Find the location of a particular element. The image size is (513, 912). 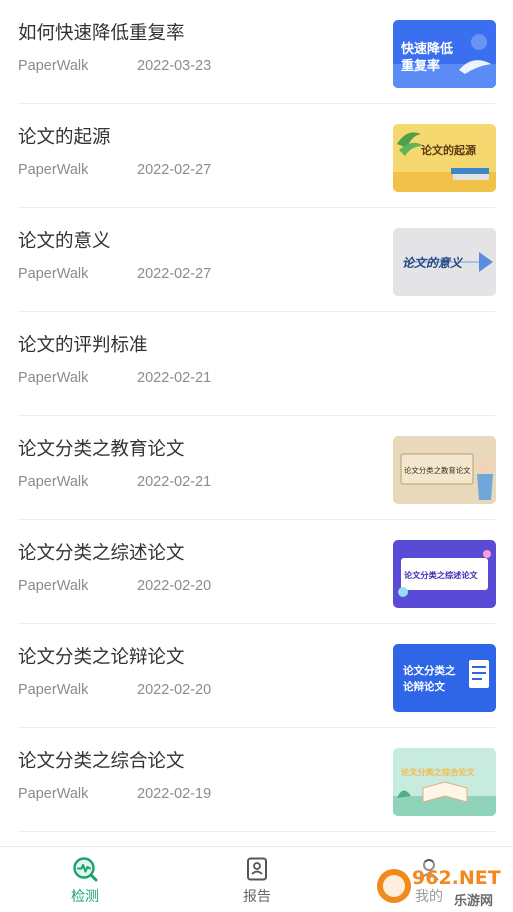

tab-label: 检测 is located at coordinates (85, 897).